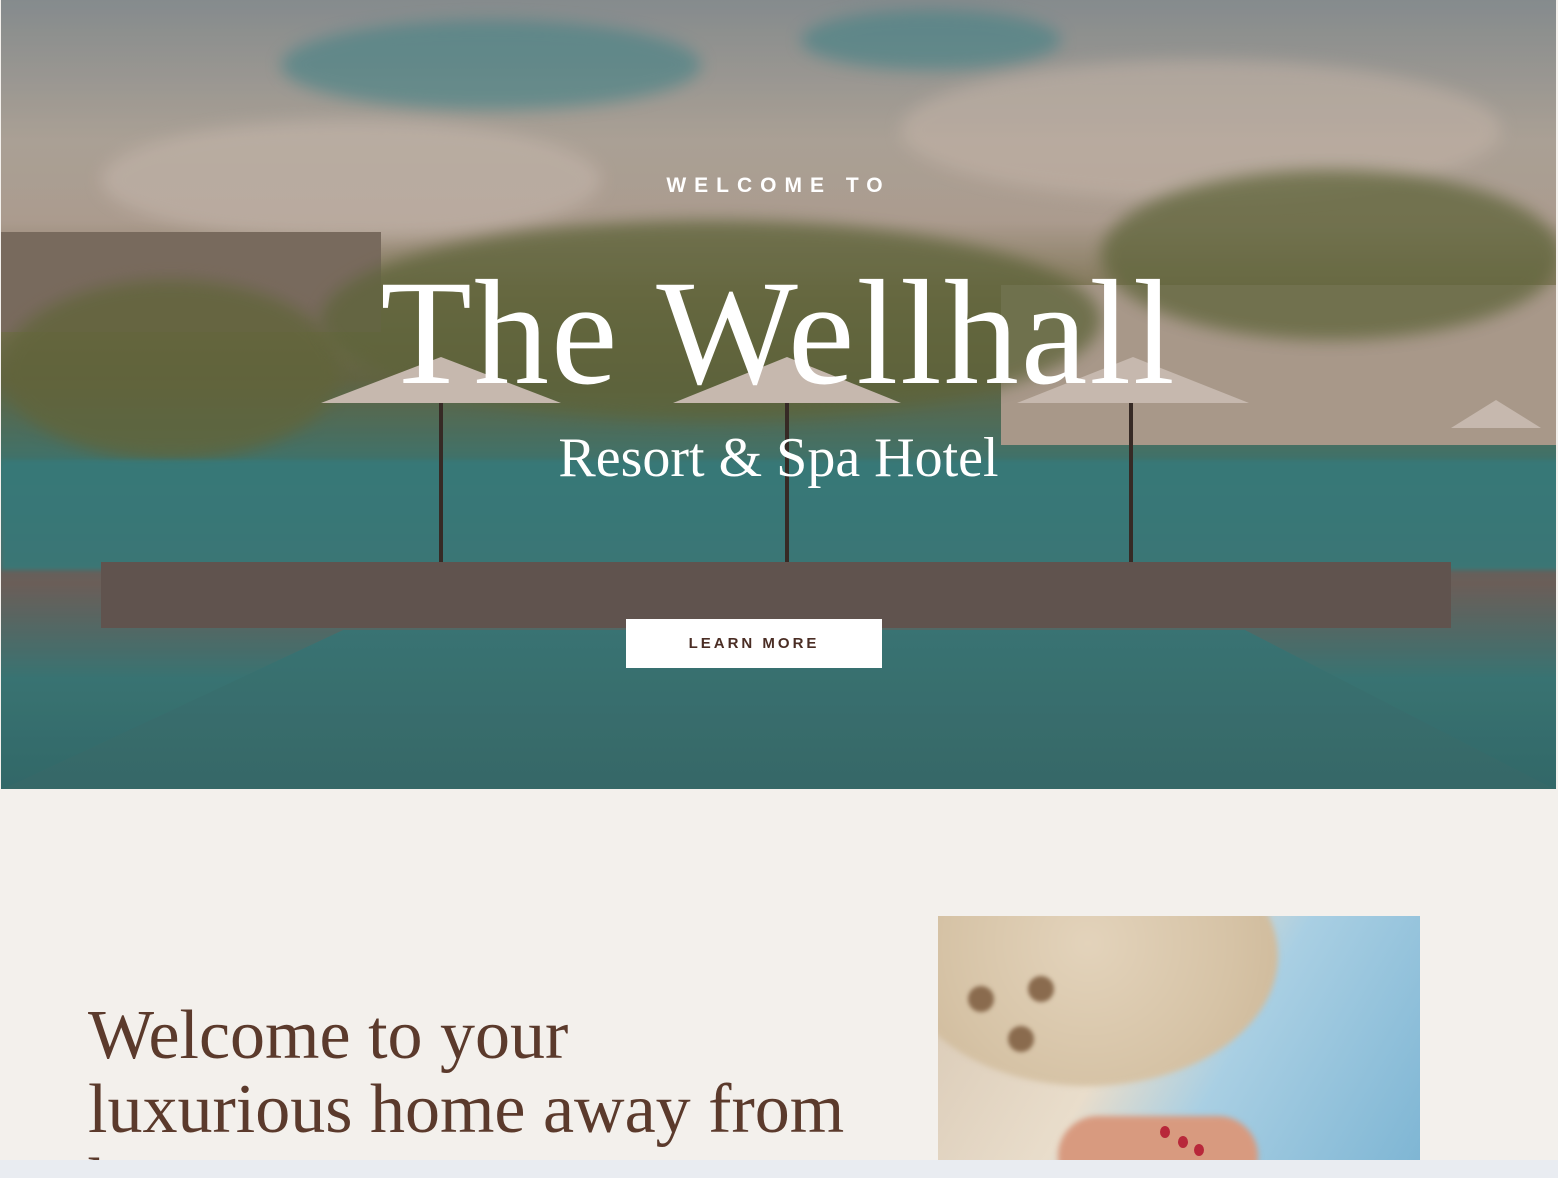 The height and width of the screenshot is (1178, 1558). What do you see at coordinates (754, 643) in the screenshot?
I see `learn-more-button: LEARN MORE` at bounding box center [754, 643].